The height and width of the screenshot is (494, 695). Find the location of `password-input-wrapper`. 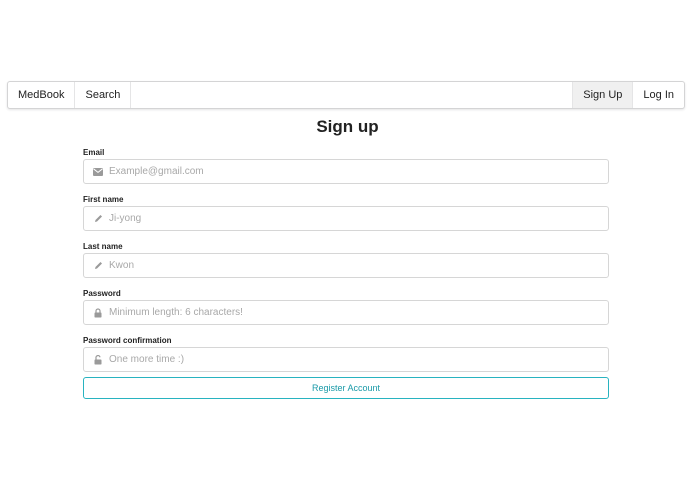

password-input-wrapper is located at coordinates (346, 312).